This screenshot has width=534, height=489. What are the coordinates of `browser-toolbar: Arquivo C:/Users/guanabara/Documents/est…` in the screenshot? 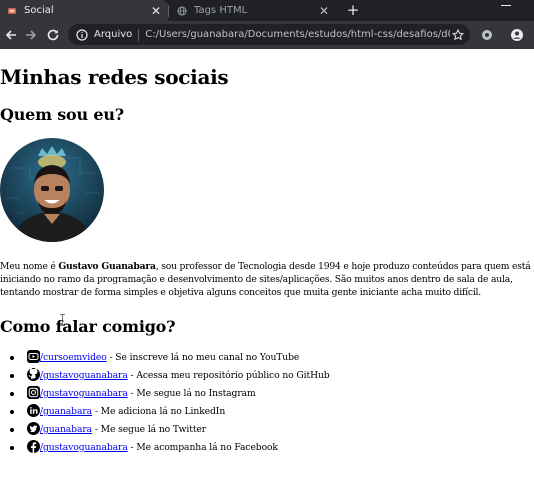 It's located at (267, 35).